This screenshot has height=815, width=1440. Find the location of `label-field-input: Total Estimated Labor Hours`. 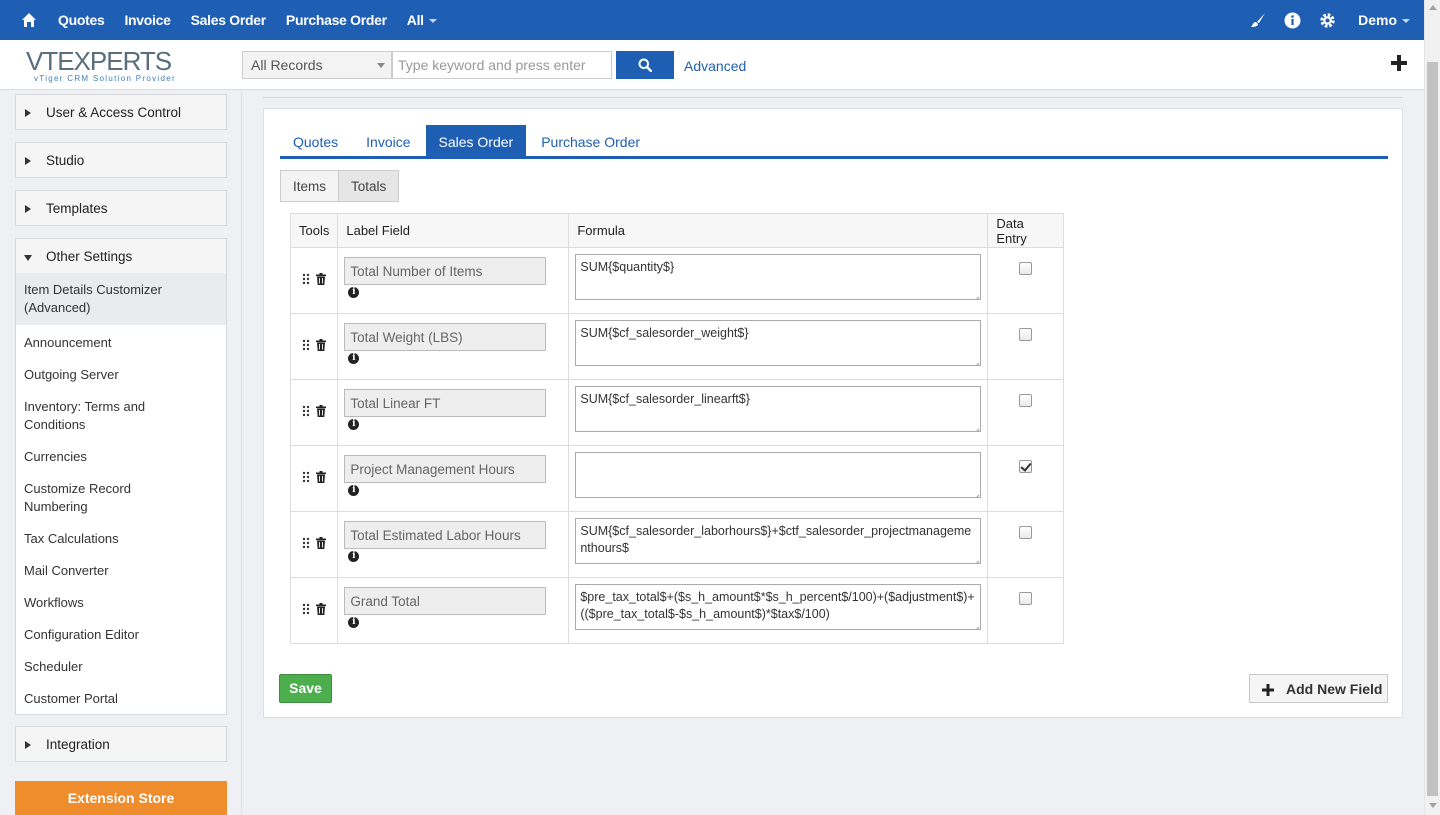

label-field-input: Total Estimated Labor Hours is located at coordinates (445, 535).